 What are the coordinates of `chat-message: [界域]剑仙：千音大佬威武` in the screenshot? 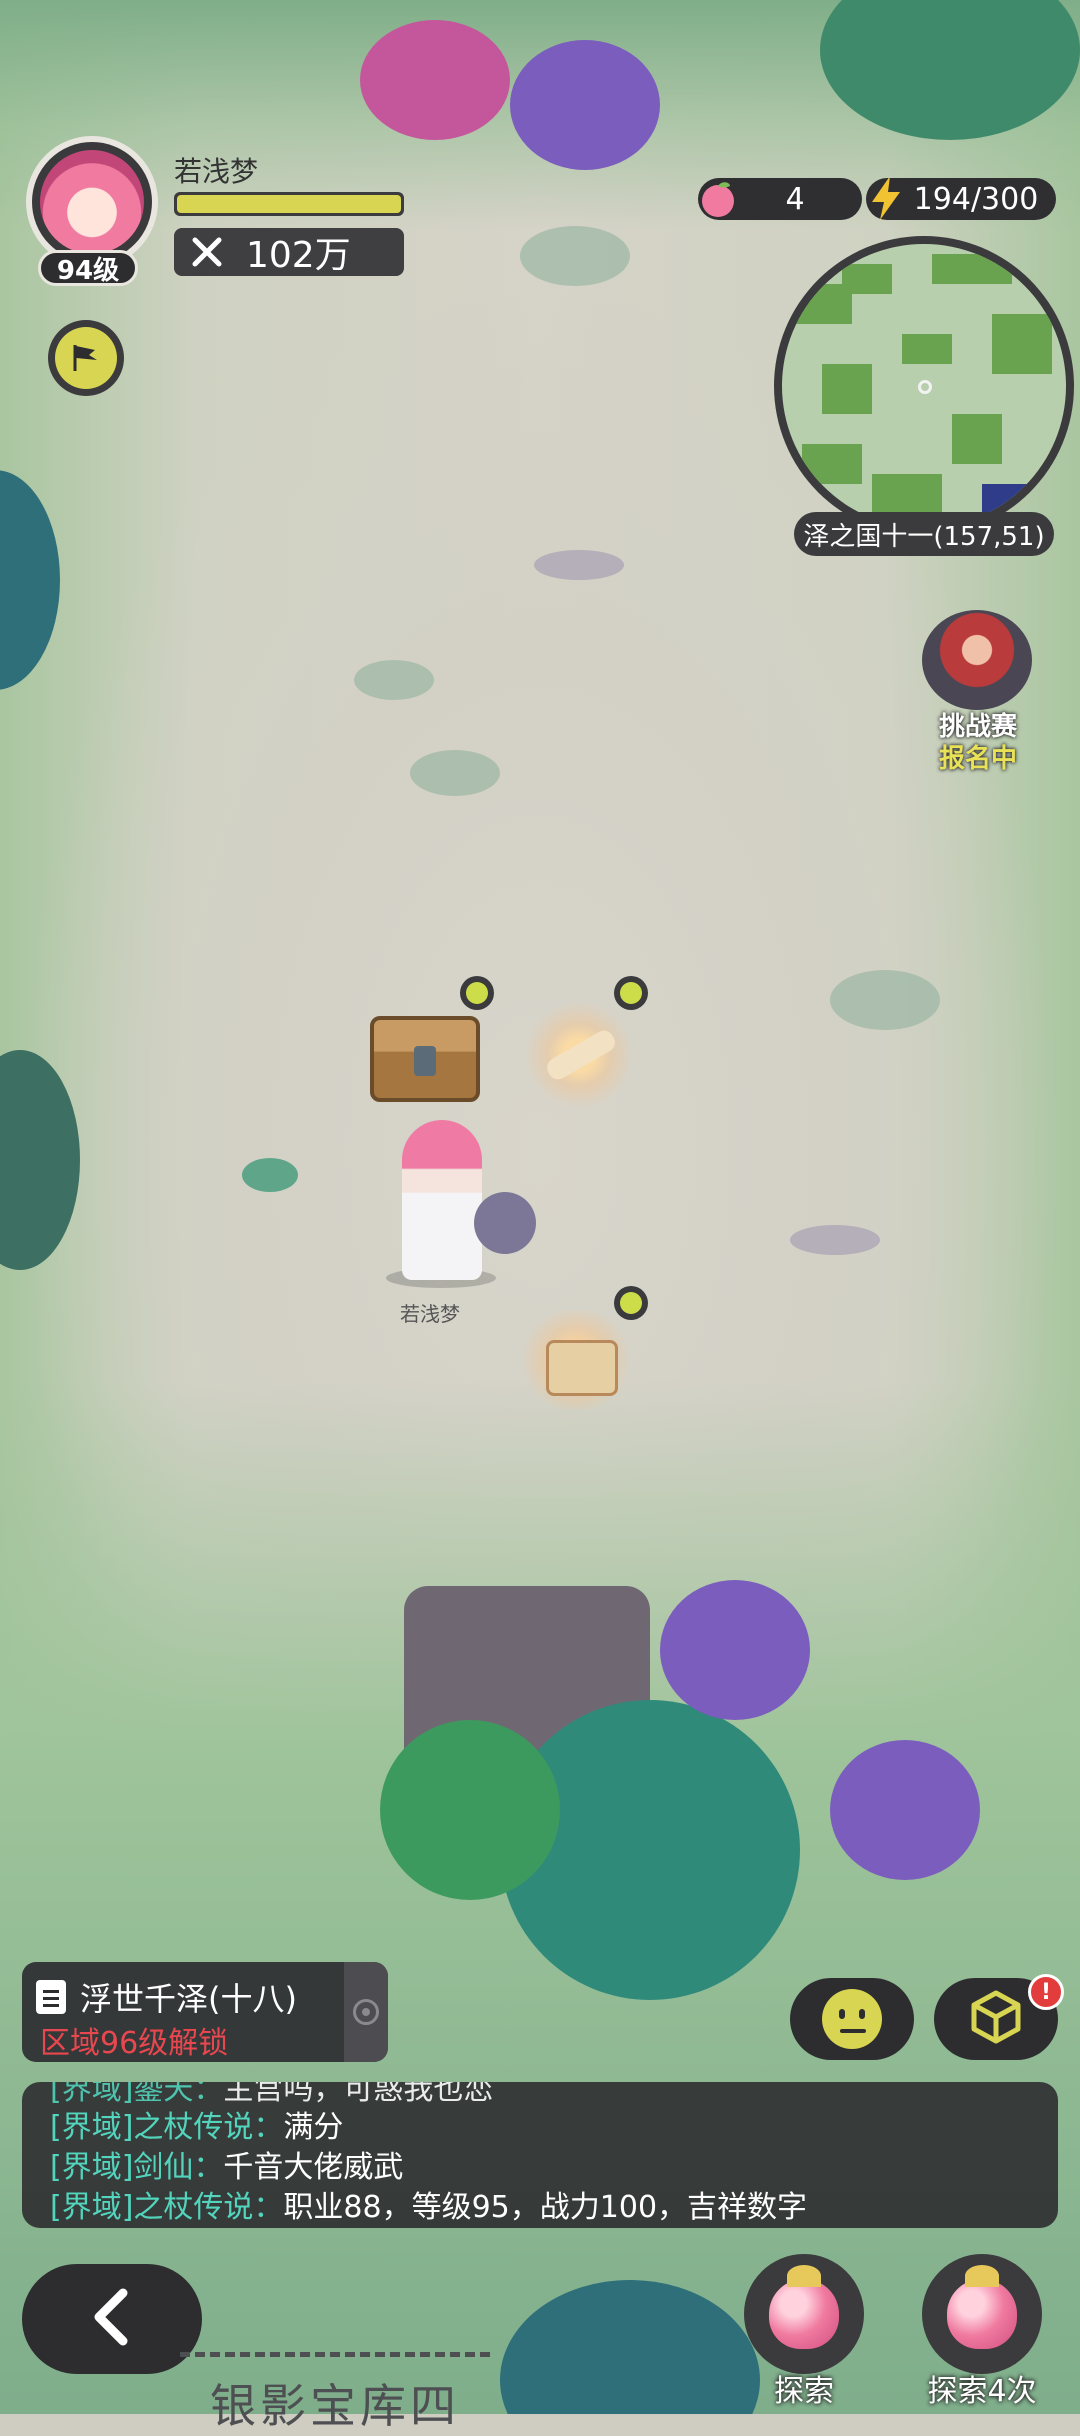 It's located at (226, 2164).